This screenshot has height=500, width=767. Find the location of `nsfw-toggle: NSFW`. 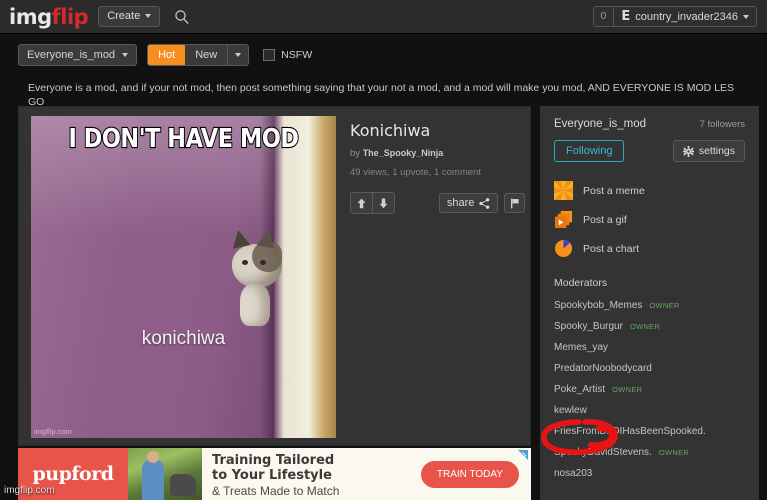

nsfw-toggle: NSFW is located at coordinates (287, 55).